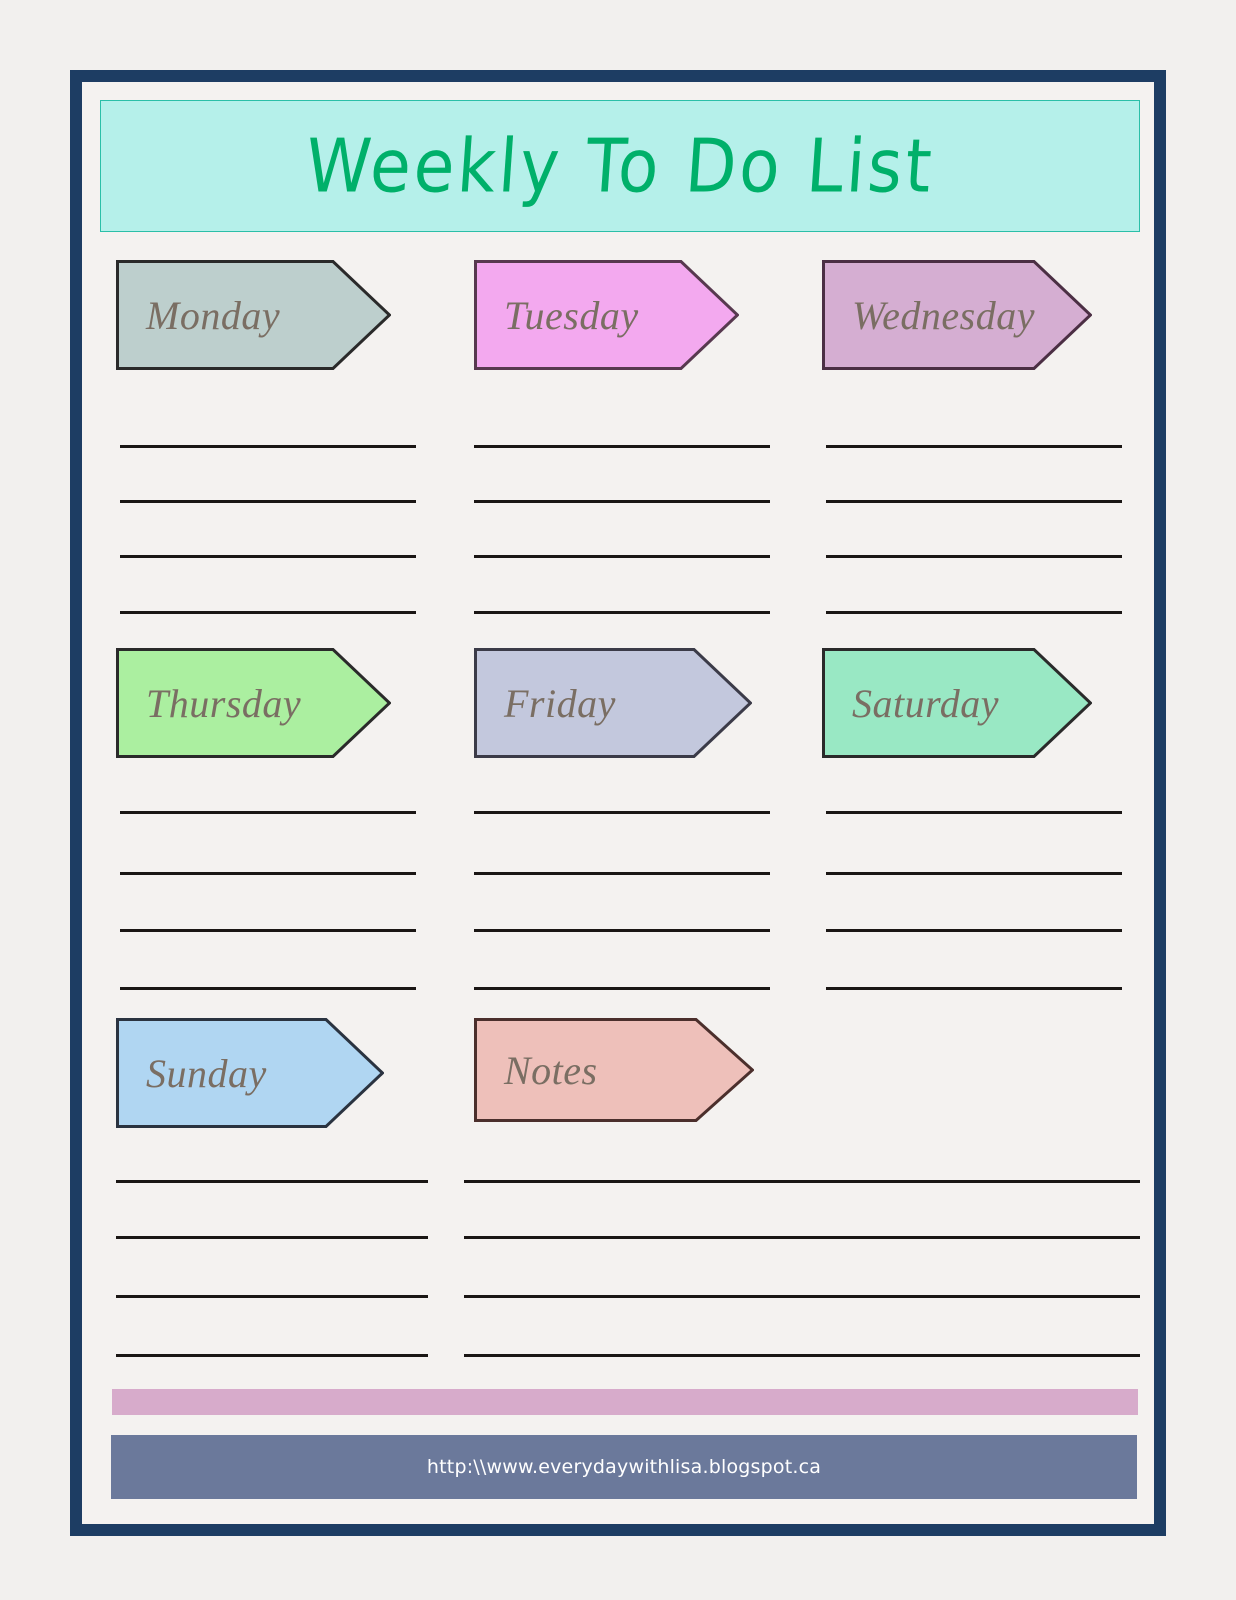 This screenshot has width=1236, height=1600. Describe the element at coordinates (551, 1070) in the screenshot. I see `section-label-notes: Notes` at that location.